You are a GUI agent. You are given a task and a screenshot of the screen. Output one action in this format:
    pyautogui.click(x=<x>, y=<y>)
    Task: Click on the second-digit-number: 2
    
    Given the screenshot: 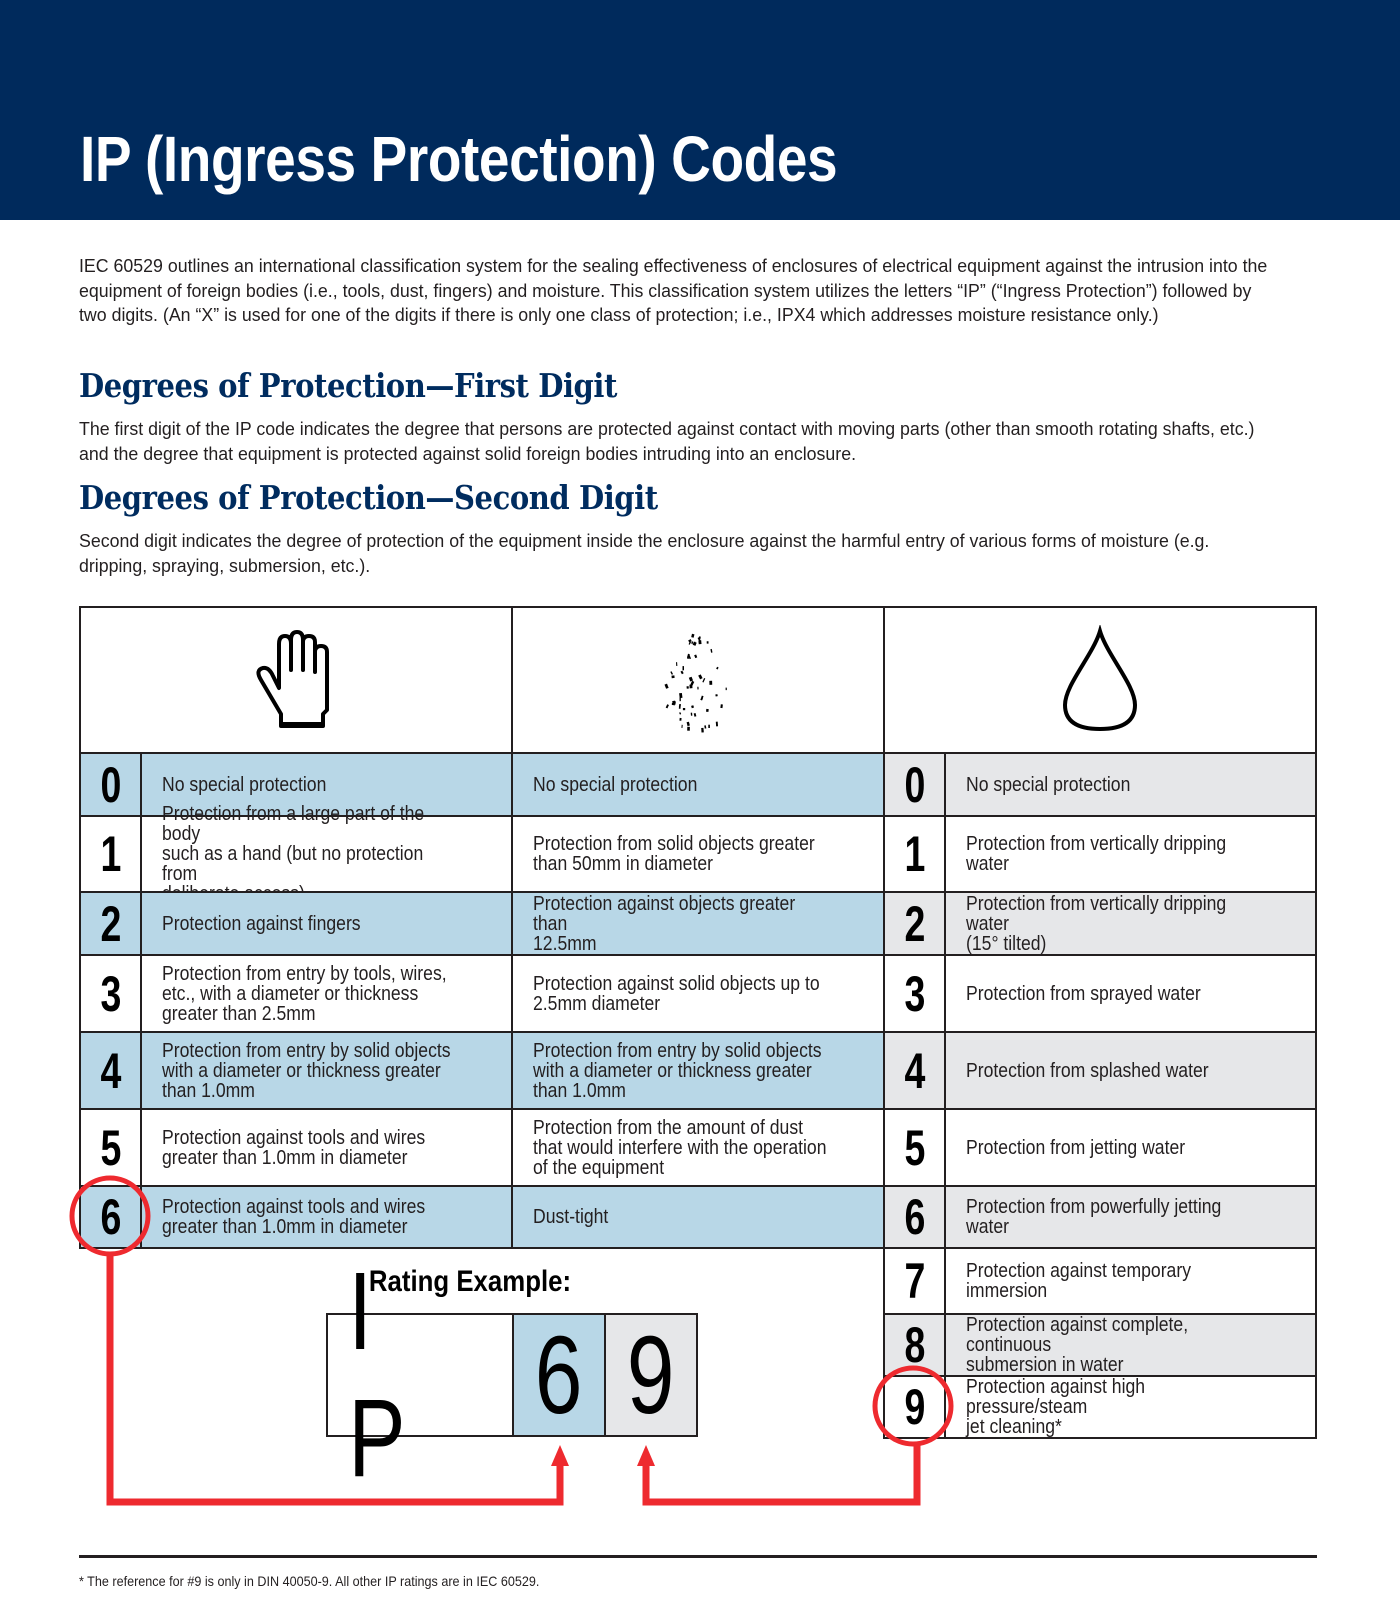 What is the action you would take?
    pyautogui.click(x=914, y=923)
    